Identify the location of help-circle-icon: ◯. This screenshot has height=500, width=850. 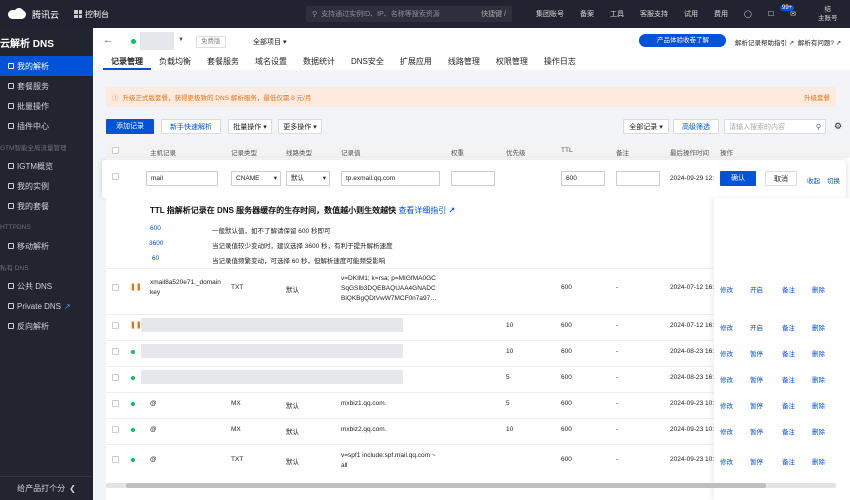
(748, 14).